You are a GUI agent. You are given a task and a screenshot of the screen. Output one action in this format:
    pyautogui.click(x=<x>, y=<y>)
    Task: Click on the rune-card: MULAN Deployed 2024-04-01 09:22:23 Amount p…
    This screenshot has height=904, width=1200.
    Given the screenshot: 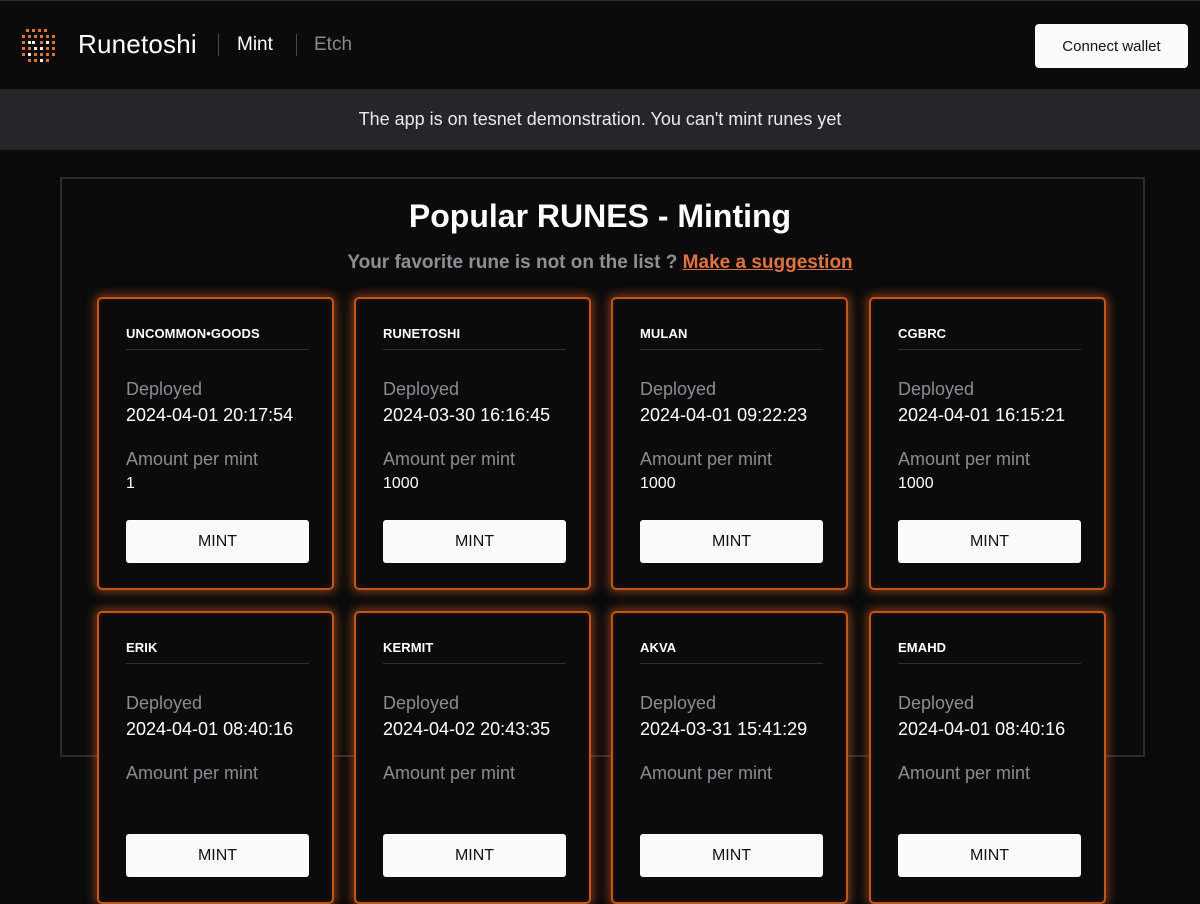 What is the action you would take?
    pyautogui.click(x=729, y=443)
    